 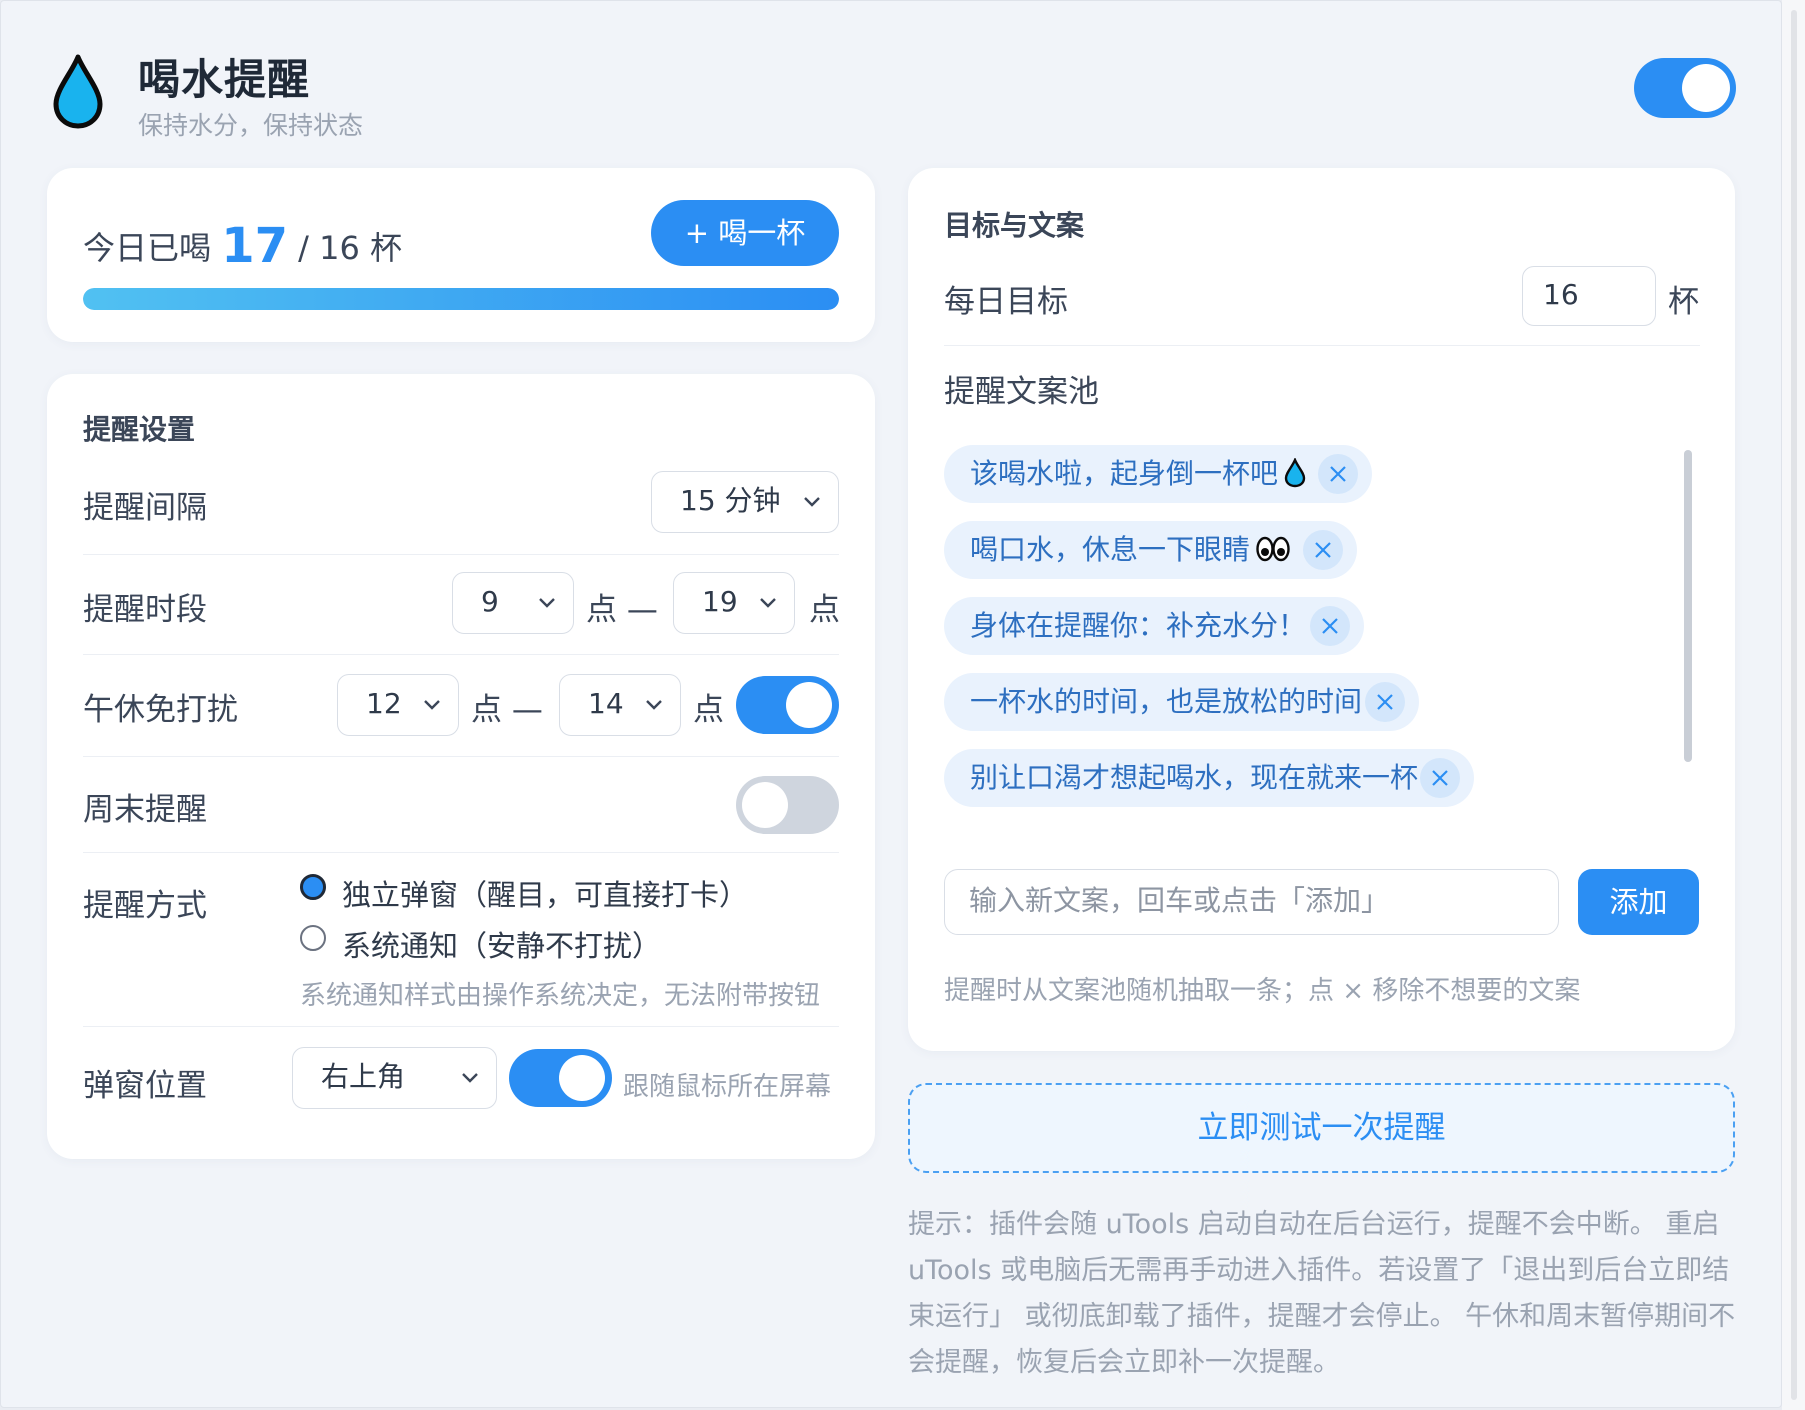 What do you see at coordinates (1194, 777) in the screenshot?
I see `pool-item-text: 别让口渴才想起喝水，现在就来一杯` at bounding box center [1194, 777].